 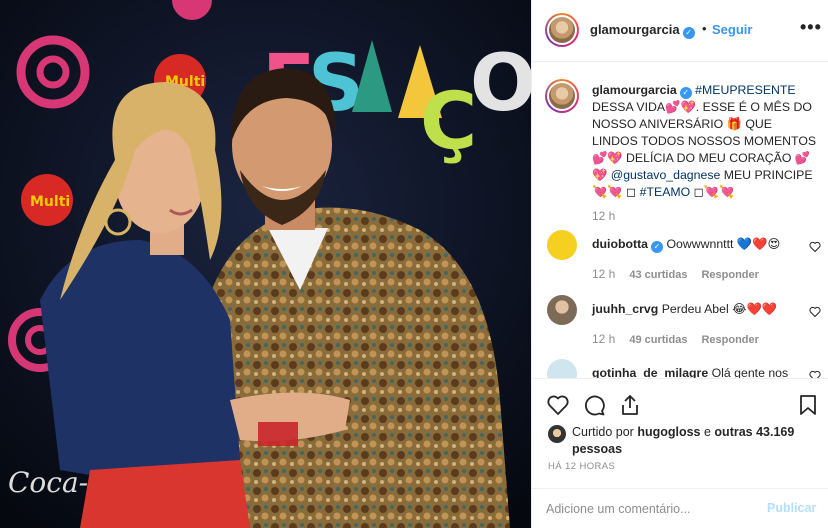 I want to click on comment-text: Perdeu Abel 😂❤️❤️, so click(x=719, y=309).